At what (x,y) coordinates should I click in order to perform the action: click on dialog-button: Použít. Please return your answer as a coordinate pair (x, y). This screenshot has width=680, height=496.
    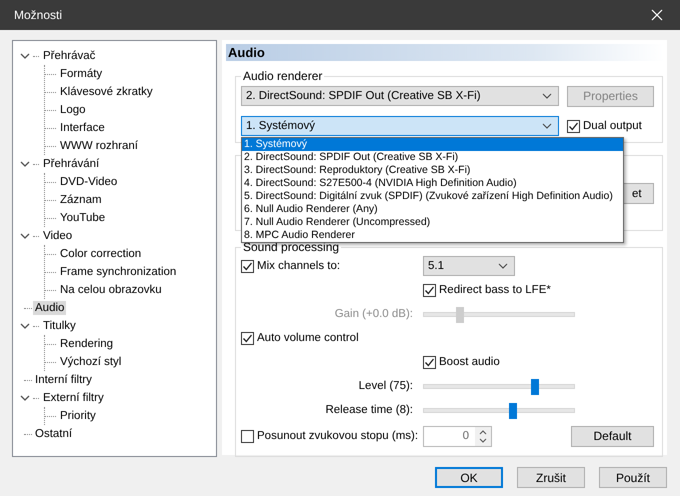
    Looking at the image, I should click on (633, 477).